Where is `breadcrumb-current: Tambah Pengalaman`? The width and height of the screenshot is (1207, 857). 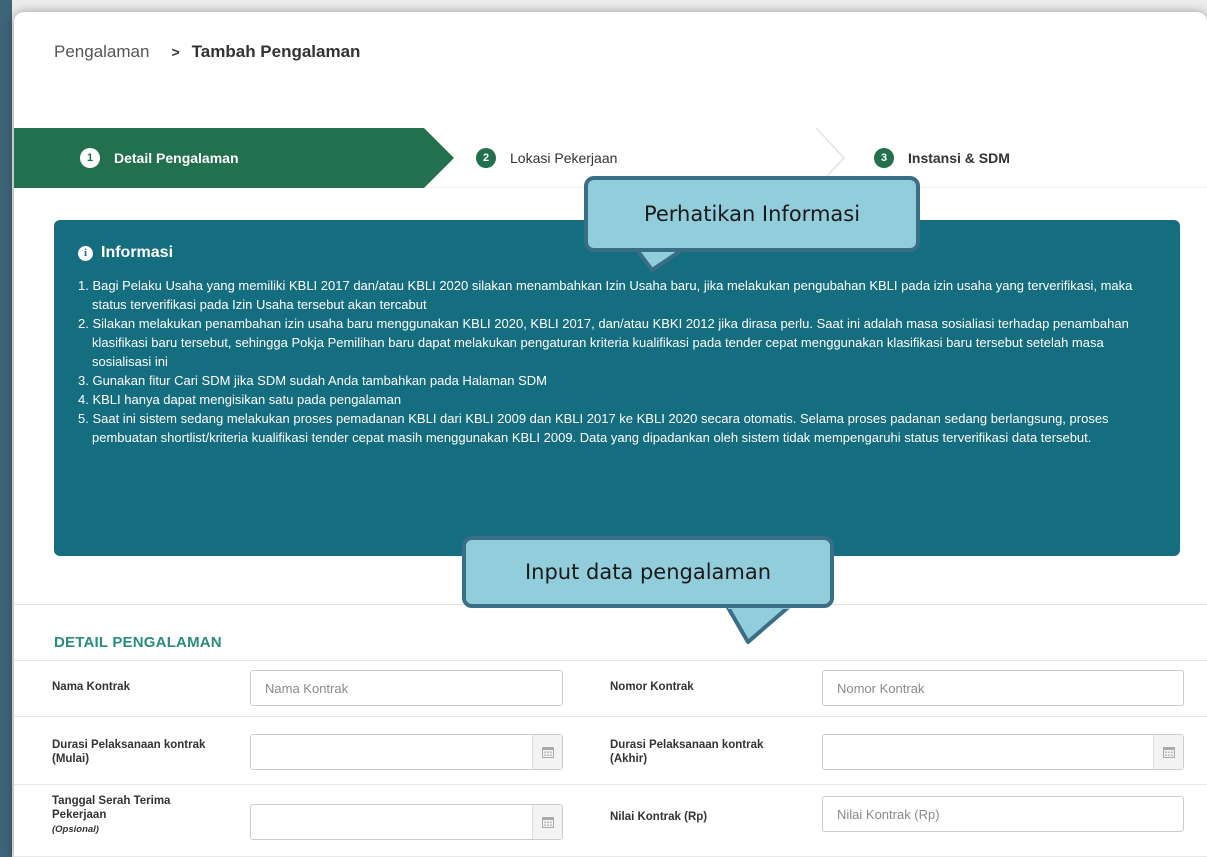
breadcrumb-current: Tambah Pengalaman is located at coordinates (276, 51).